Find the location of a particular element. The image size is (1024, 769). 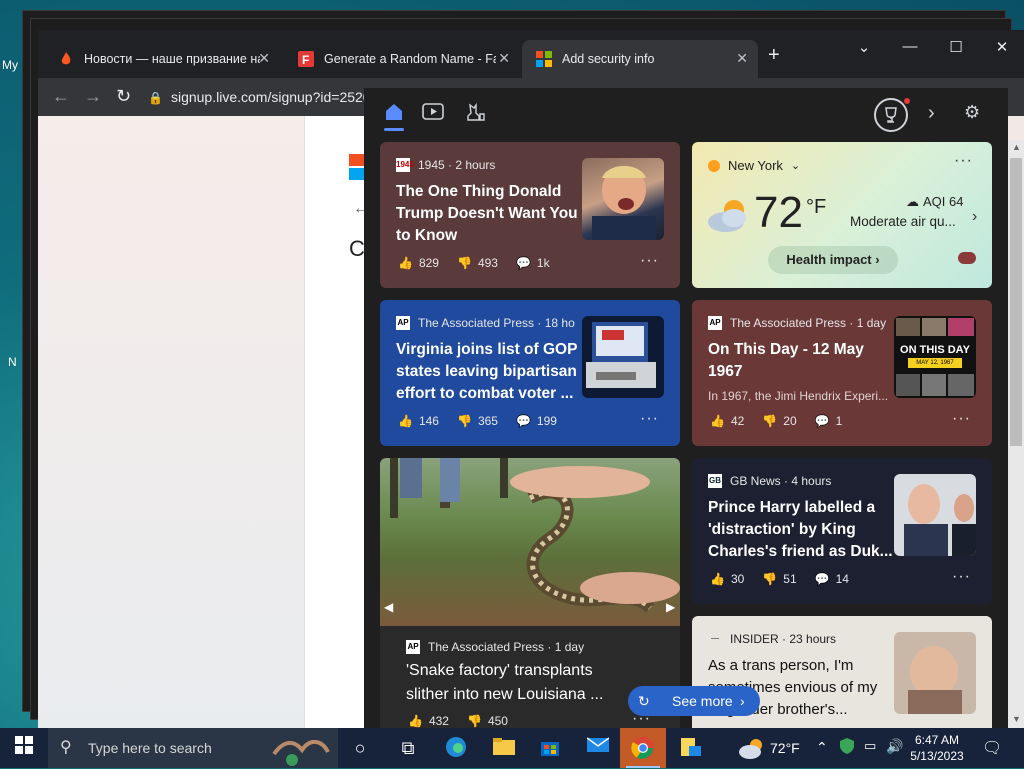

location-selector: New York ⌄ is located at coordinates (754, 165).